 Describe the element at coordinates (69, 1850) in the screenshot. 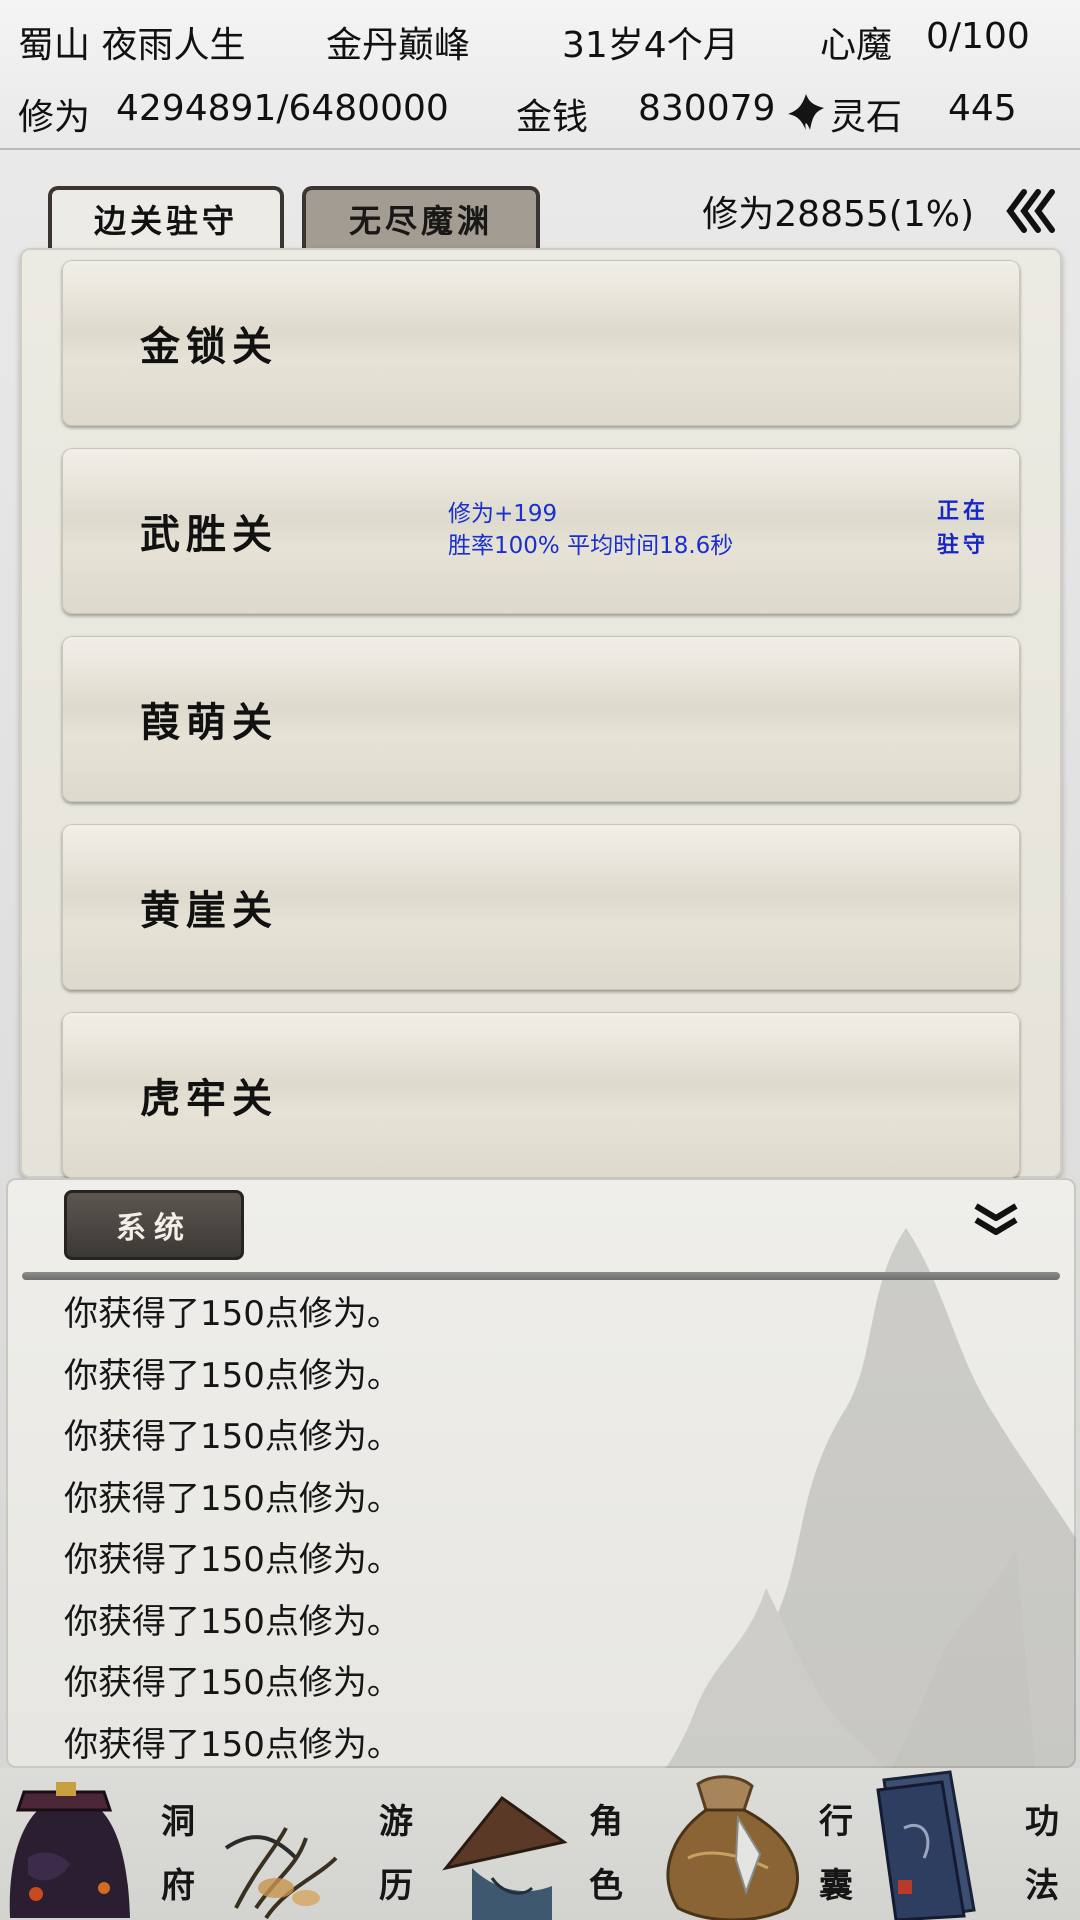

I see `cave-residence-icon` at that location.